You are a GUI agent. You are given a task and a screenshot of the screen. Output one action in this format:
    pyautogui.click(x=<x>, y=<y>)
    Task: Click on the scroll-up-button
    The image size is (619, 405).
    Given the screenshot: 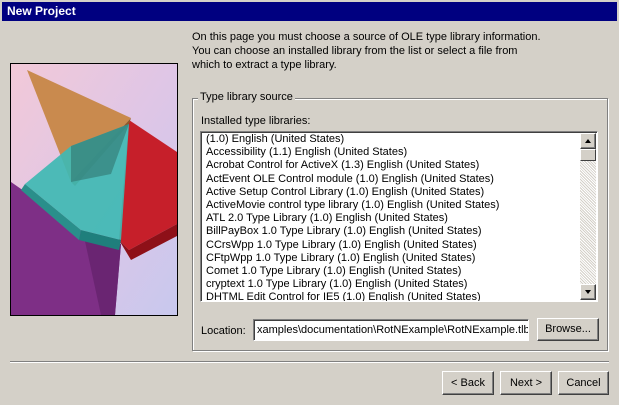 What is the action you would take?
    pyautogui.click(x=588, y=141)
    